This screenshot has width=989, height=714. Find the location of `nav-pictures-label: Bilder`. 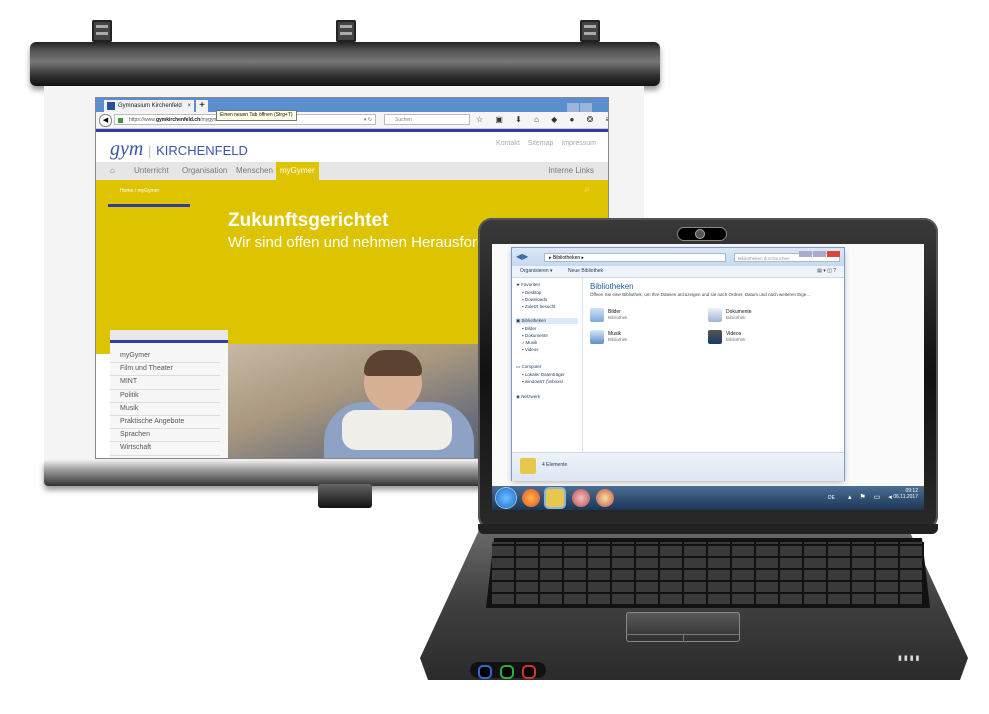

nav-pictures-label: Bilder is located at coordinates (530, 328).